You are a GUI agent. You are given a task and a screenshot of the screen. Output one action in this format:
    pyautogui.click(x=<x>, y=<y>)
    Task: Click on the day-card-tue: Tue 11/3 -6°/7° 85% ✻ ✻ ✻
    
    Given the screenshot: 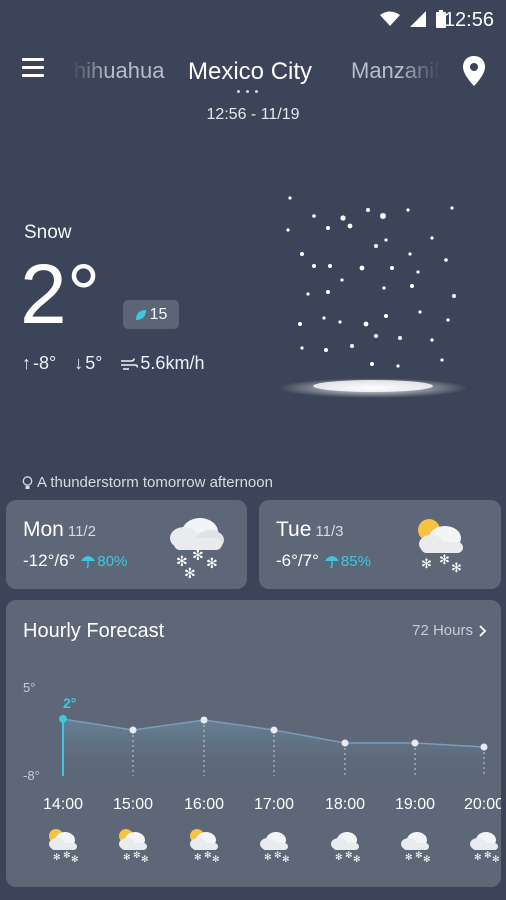 What is the action you would take?
    pyautogui.click(x=380, y=544)
    